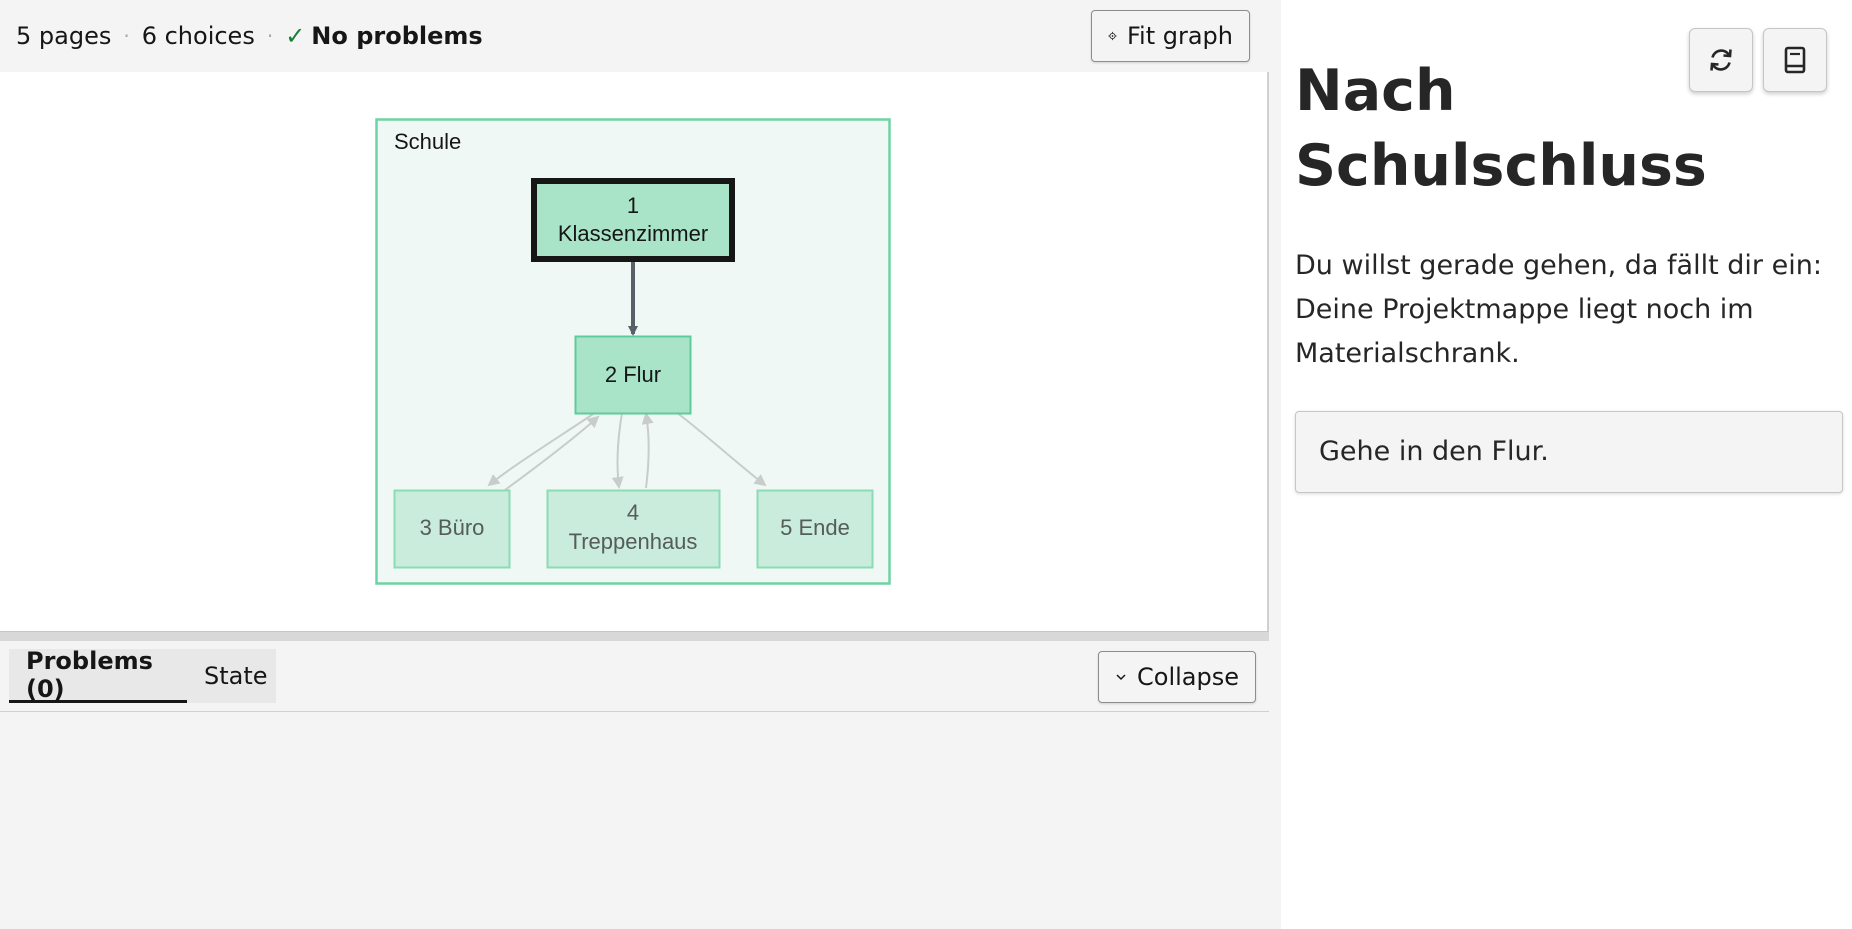 This screenshot has height=929, width=1852. Describe the element at coordinates (427, 141) in the screenshot. I see `group-label: Schule` at that location.